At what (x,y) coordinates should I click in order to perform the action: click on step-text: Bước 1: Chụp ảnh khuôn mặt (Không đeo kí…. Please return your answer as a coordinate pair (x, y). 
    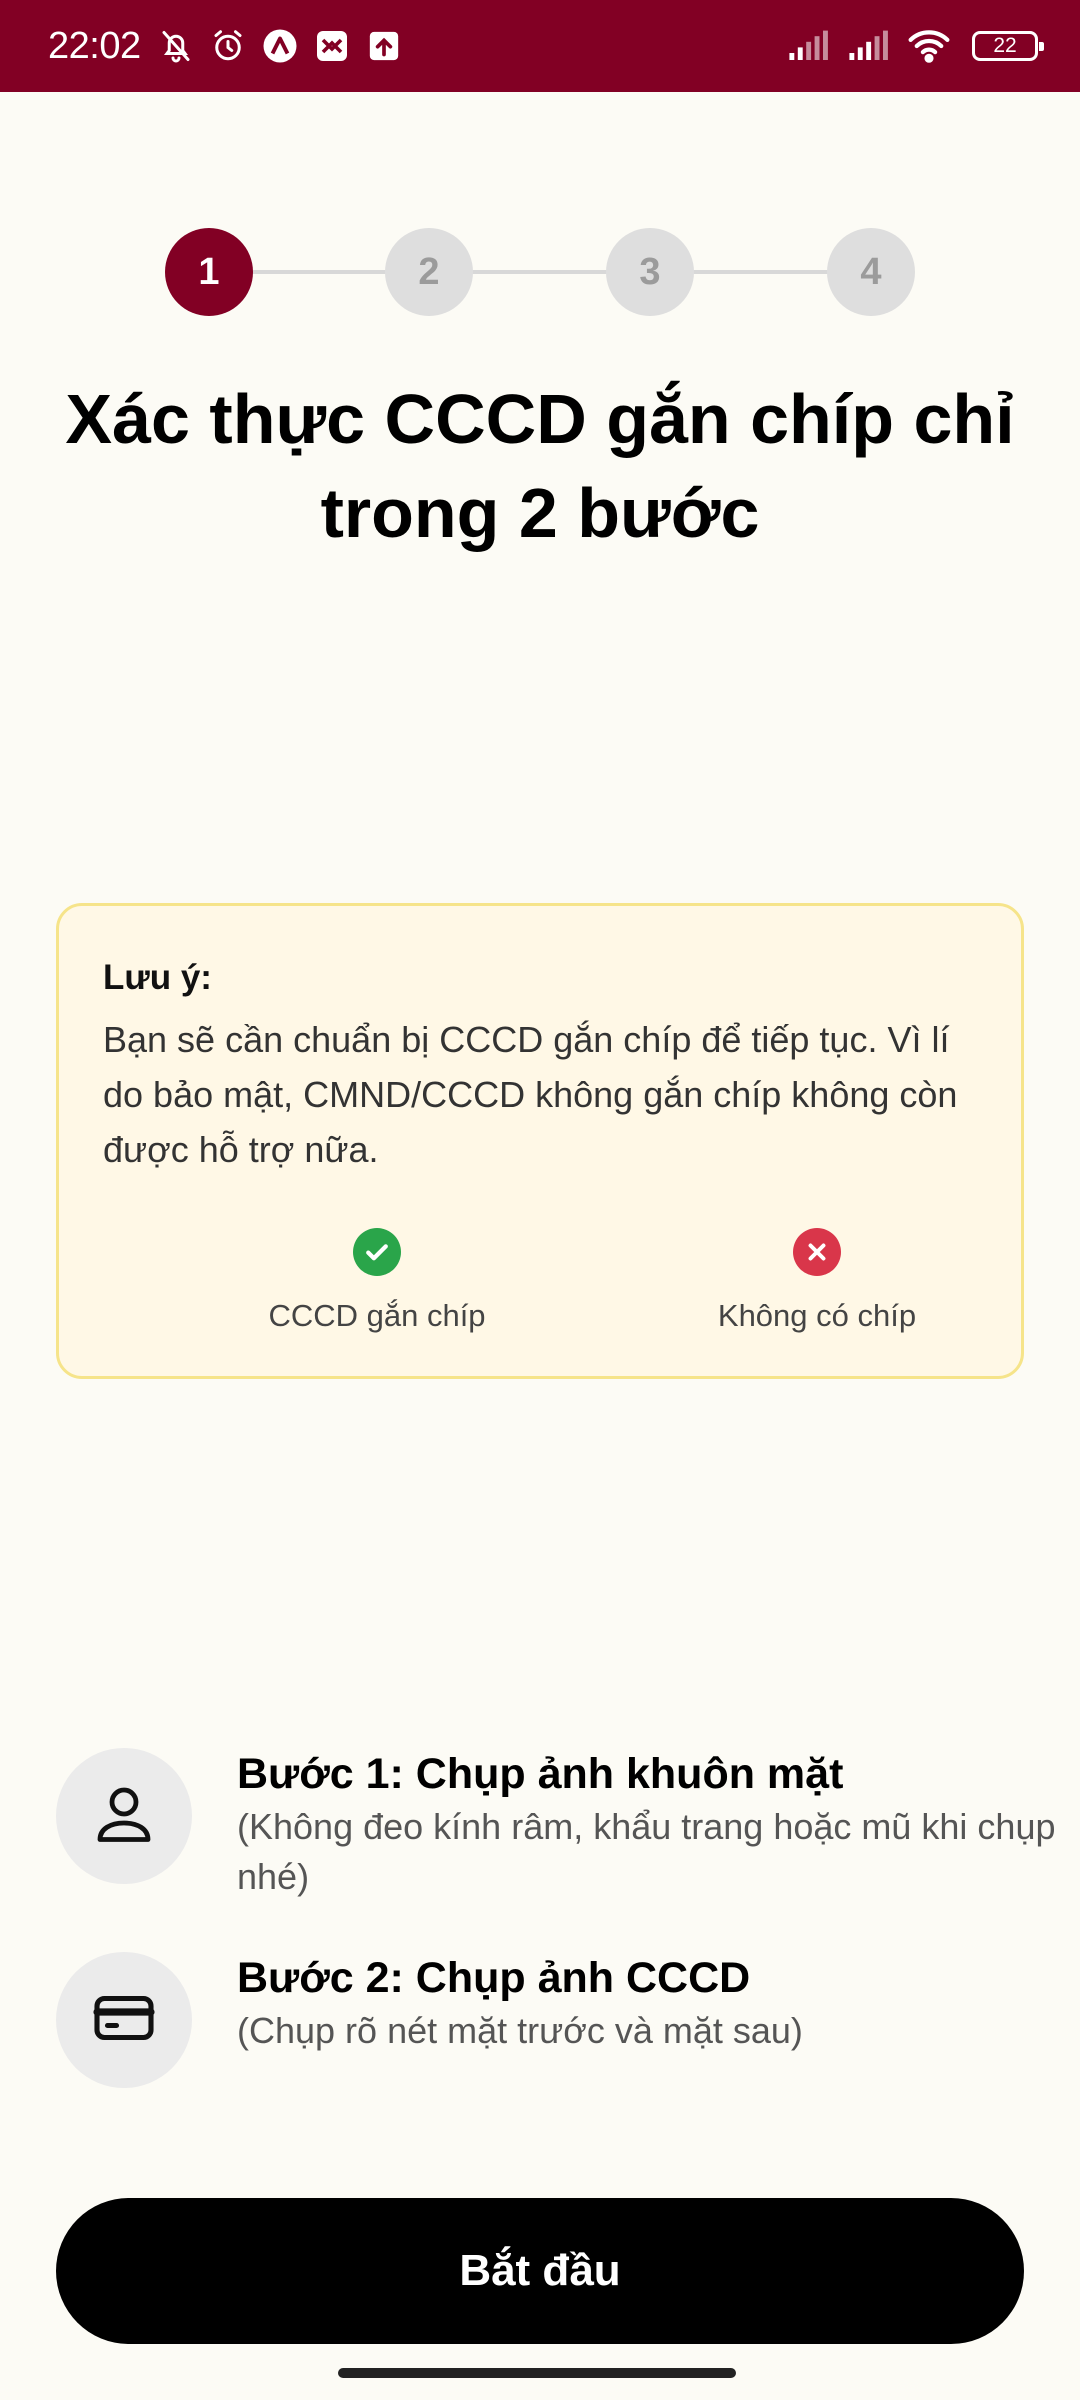
    Looking at the image, I should click on (658, 1825).